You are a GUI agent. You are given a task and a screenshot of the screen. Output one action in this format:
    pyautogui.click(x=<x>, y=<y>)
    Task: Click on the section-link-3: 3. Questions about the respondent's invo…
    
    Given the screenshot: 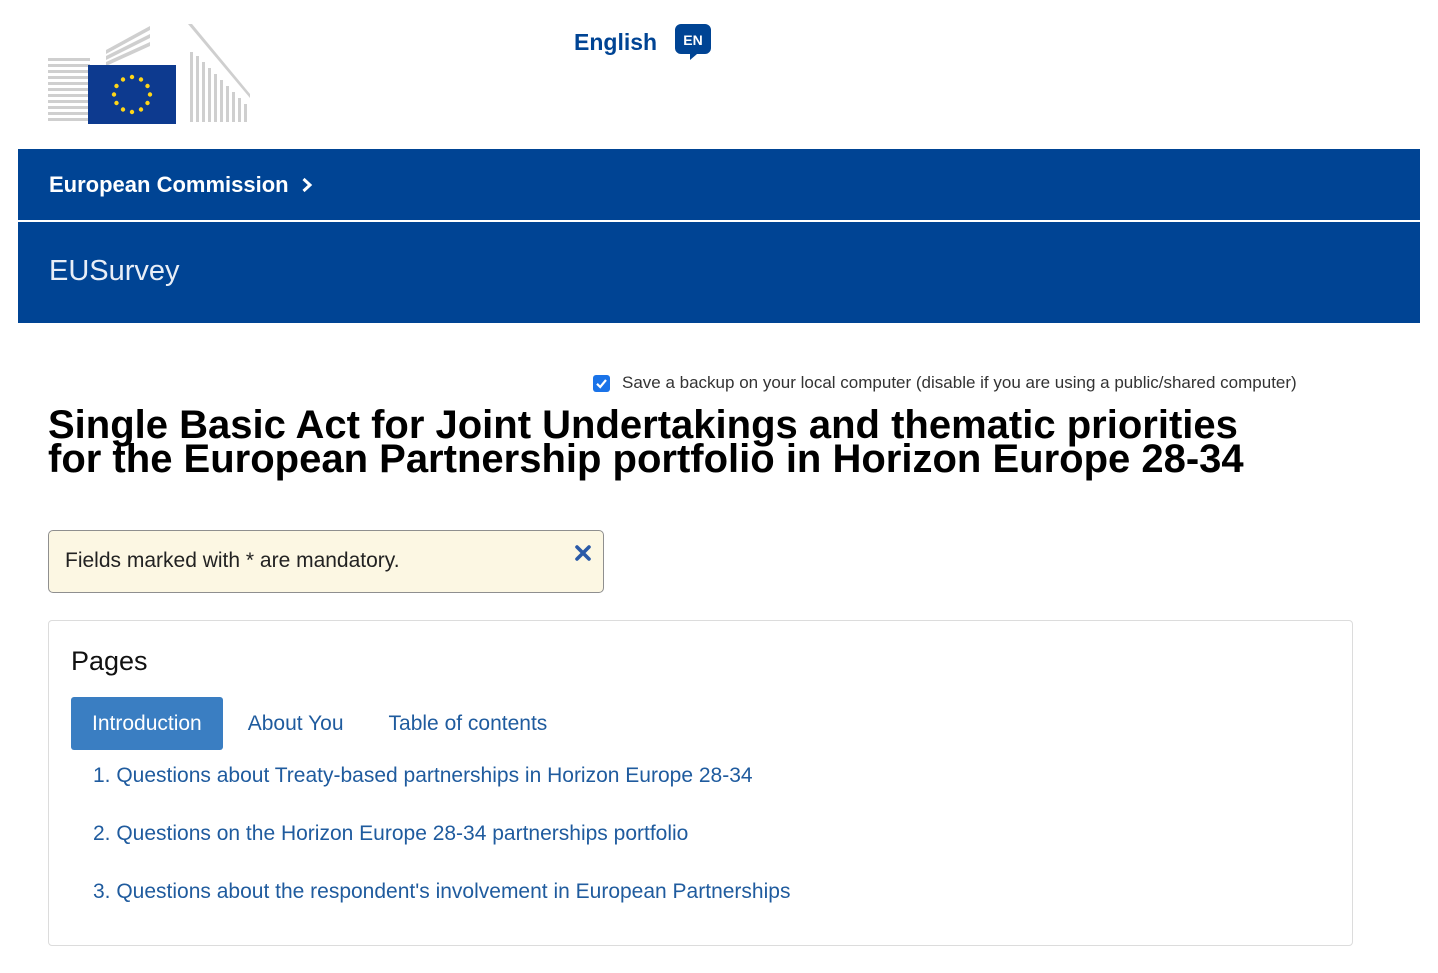 What is the action you would take?
    pyautogui.click(x=441, y=909)
    